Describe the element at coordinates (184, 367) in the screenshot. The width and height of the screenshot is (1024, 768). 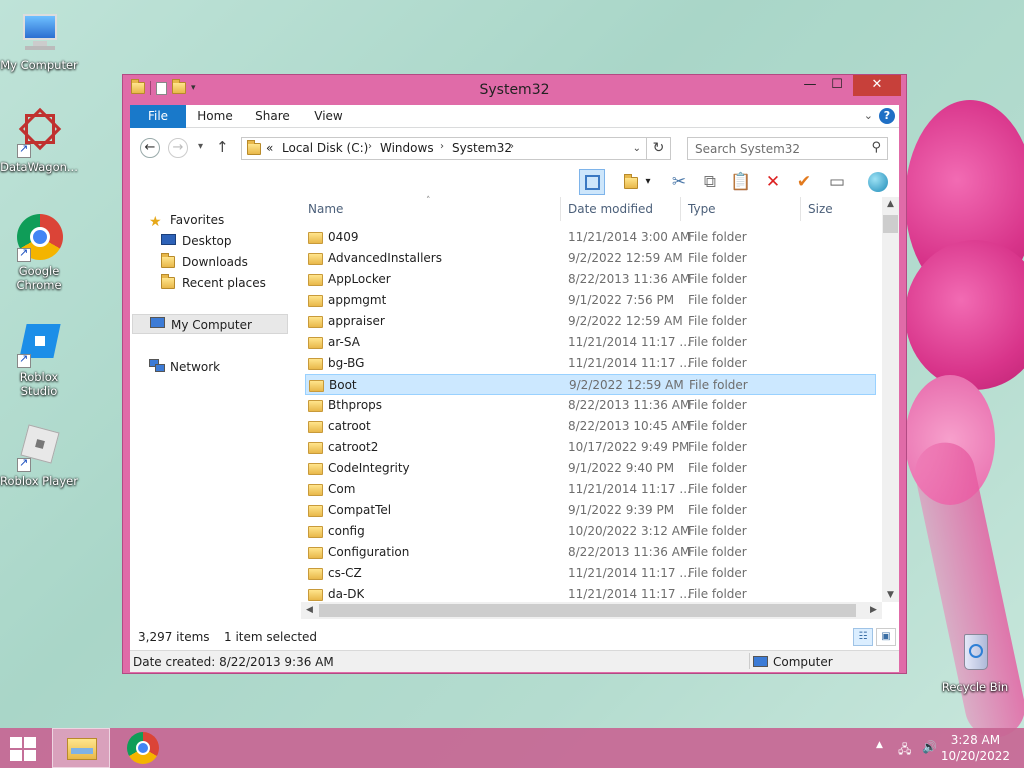
I see `nav-network: Network` at that location.